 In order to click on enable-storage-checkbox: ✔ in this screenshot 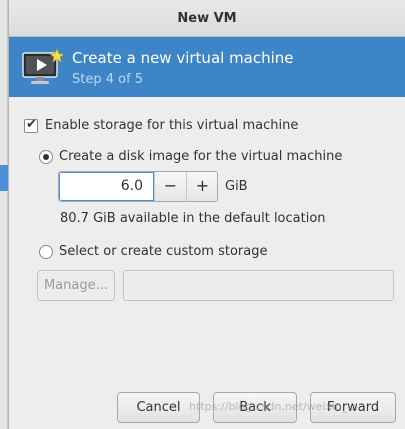, I will do `click(31, 125)`.